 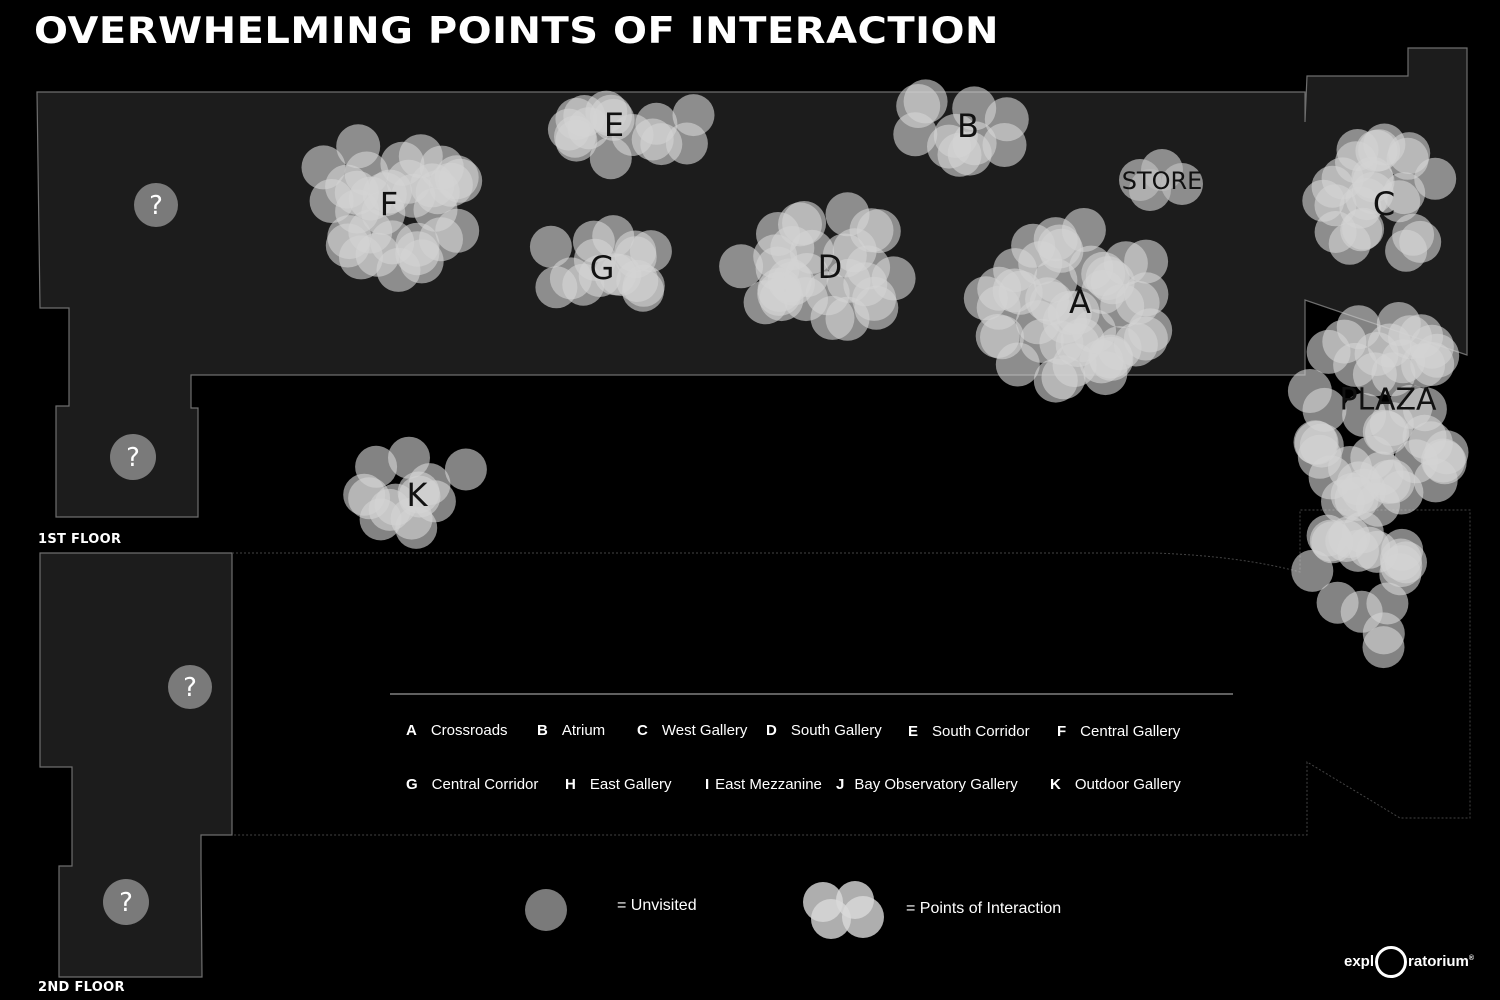 I want to click on zone-label-e: E, so click(x=614, y=125).